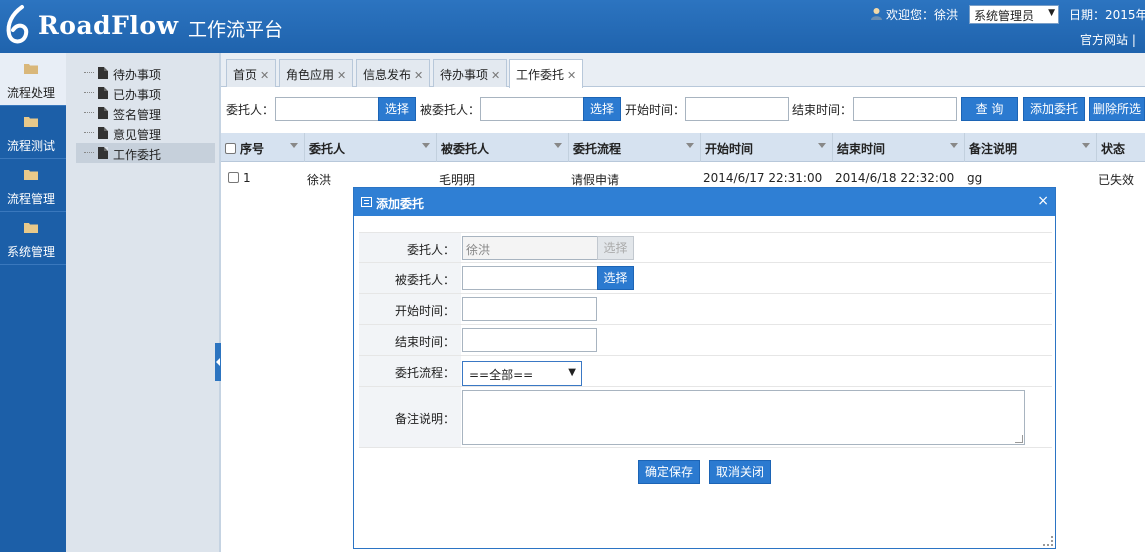  Describe the element at coordinates (572, 372) in the screenshot. I see `chevron-down-icon: ▼` at that location.